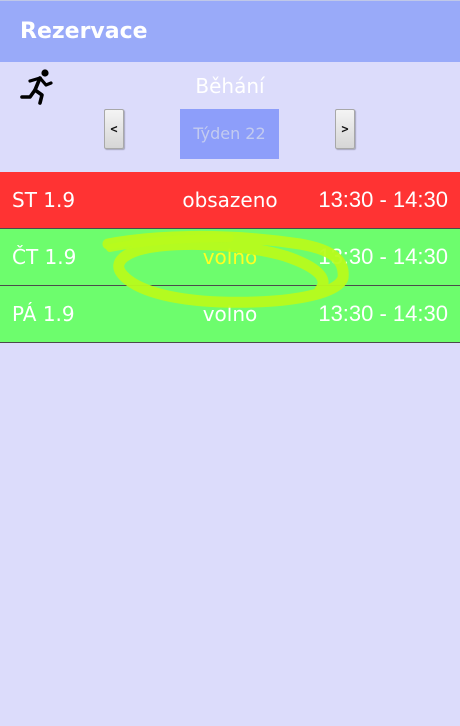 Image resolution: width=460 pixels, height=726 pixels. Describe the element at coordinates (229, 134) in the screenshot. I see `week-button: Týden 22` at that location.